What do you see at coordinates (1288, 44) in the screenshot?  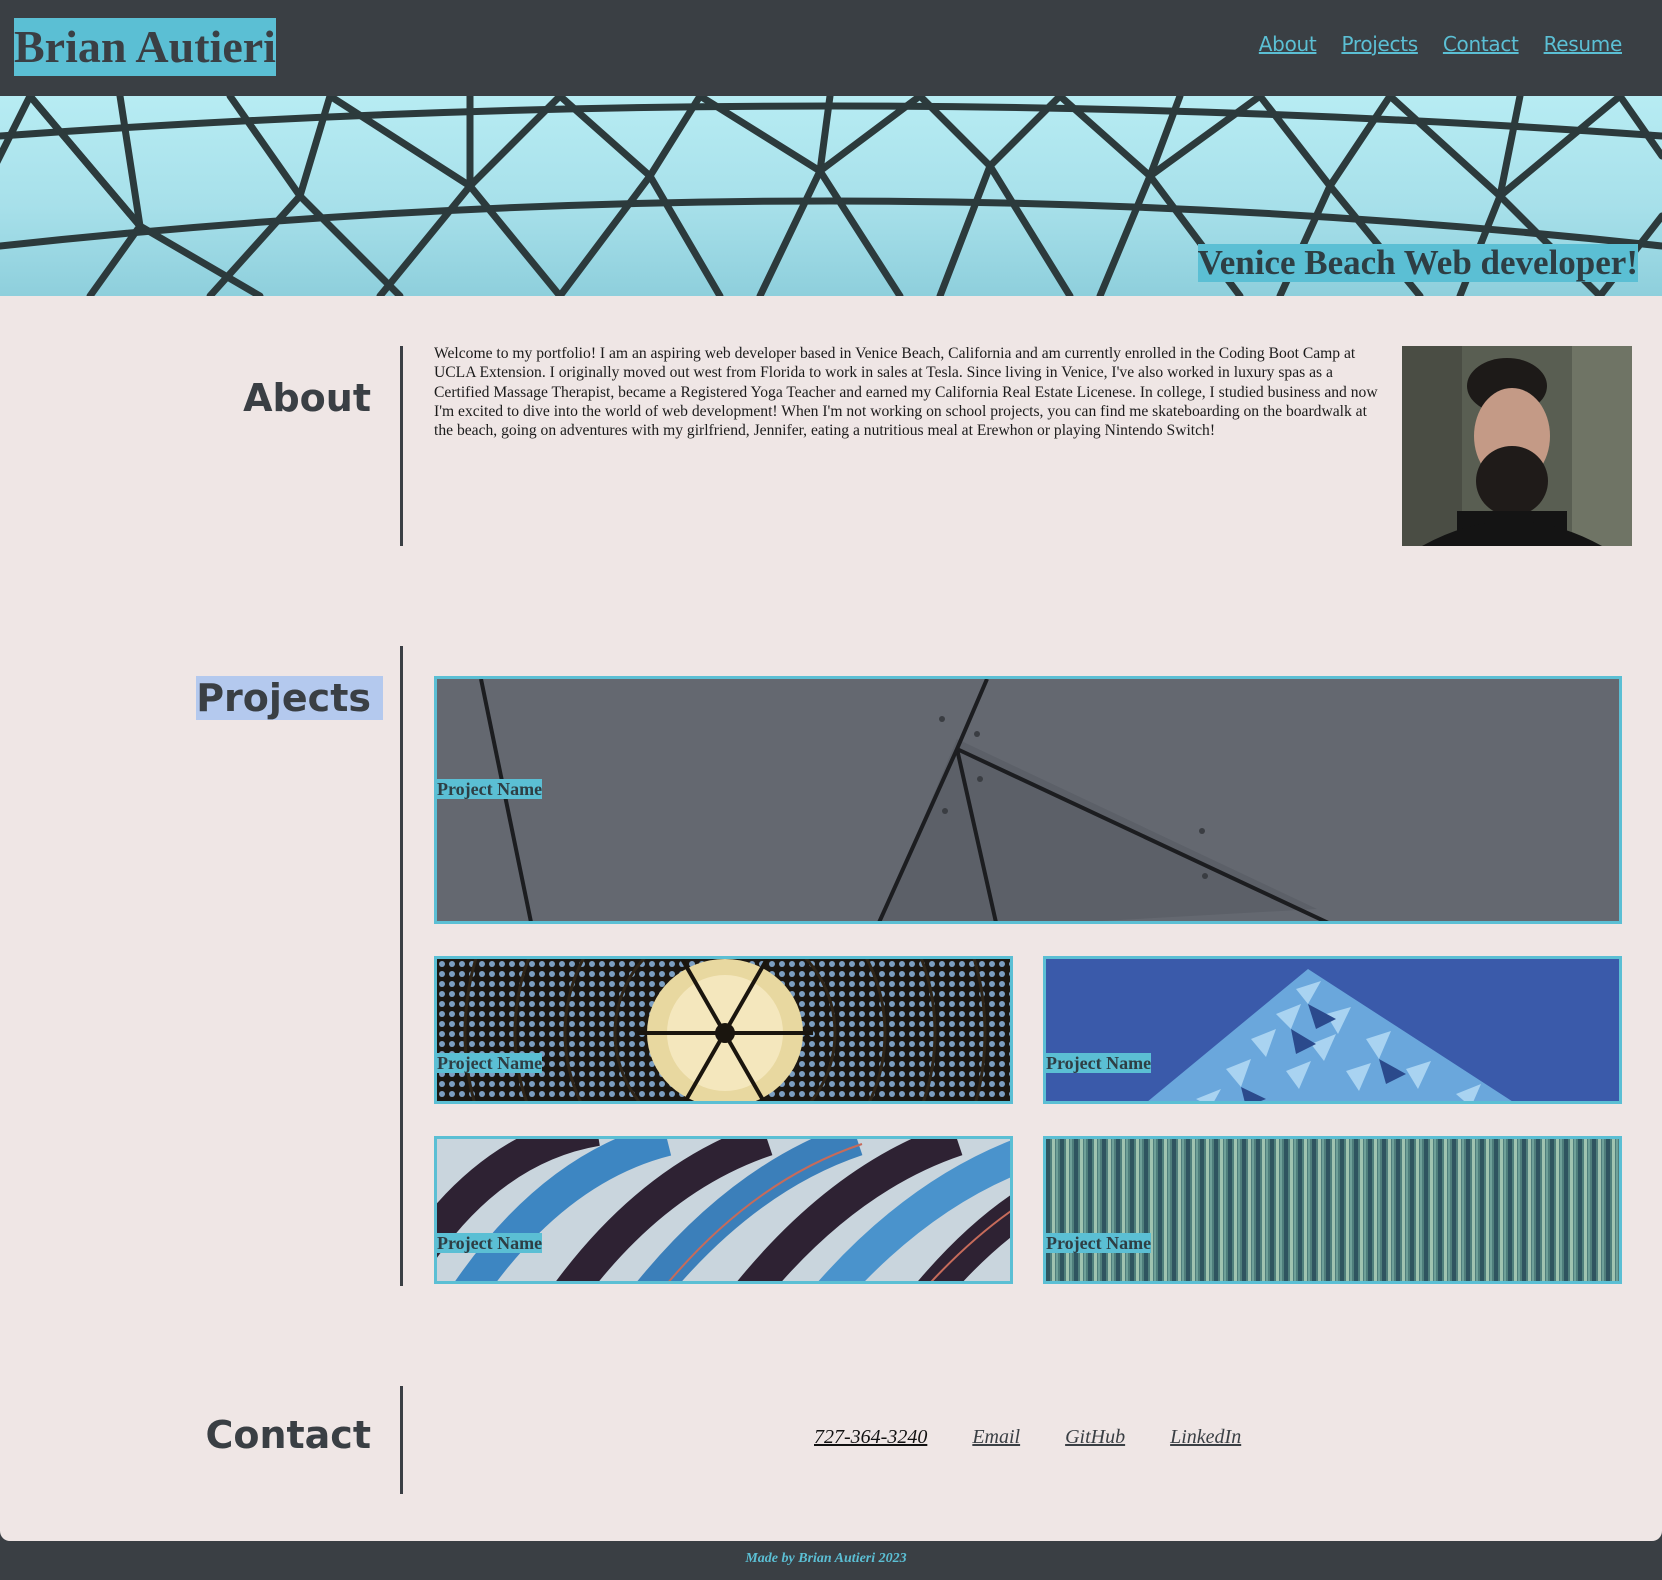 I see `nav-link-about: About` at bounding box center [1288, 44].